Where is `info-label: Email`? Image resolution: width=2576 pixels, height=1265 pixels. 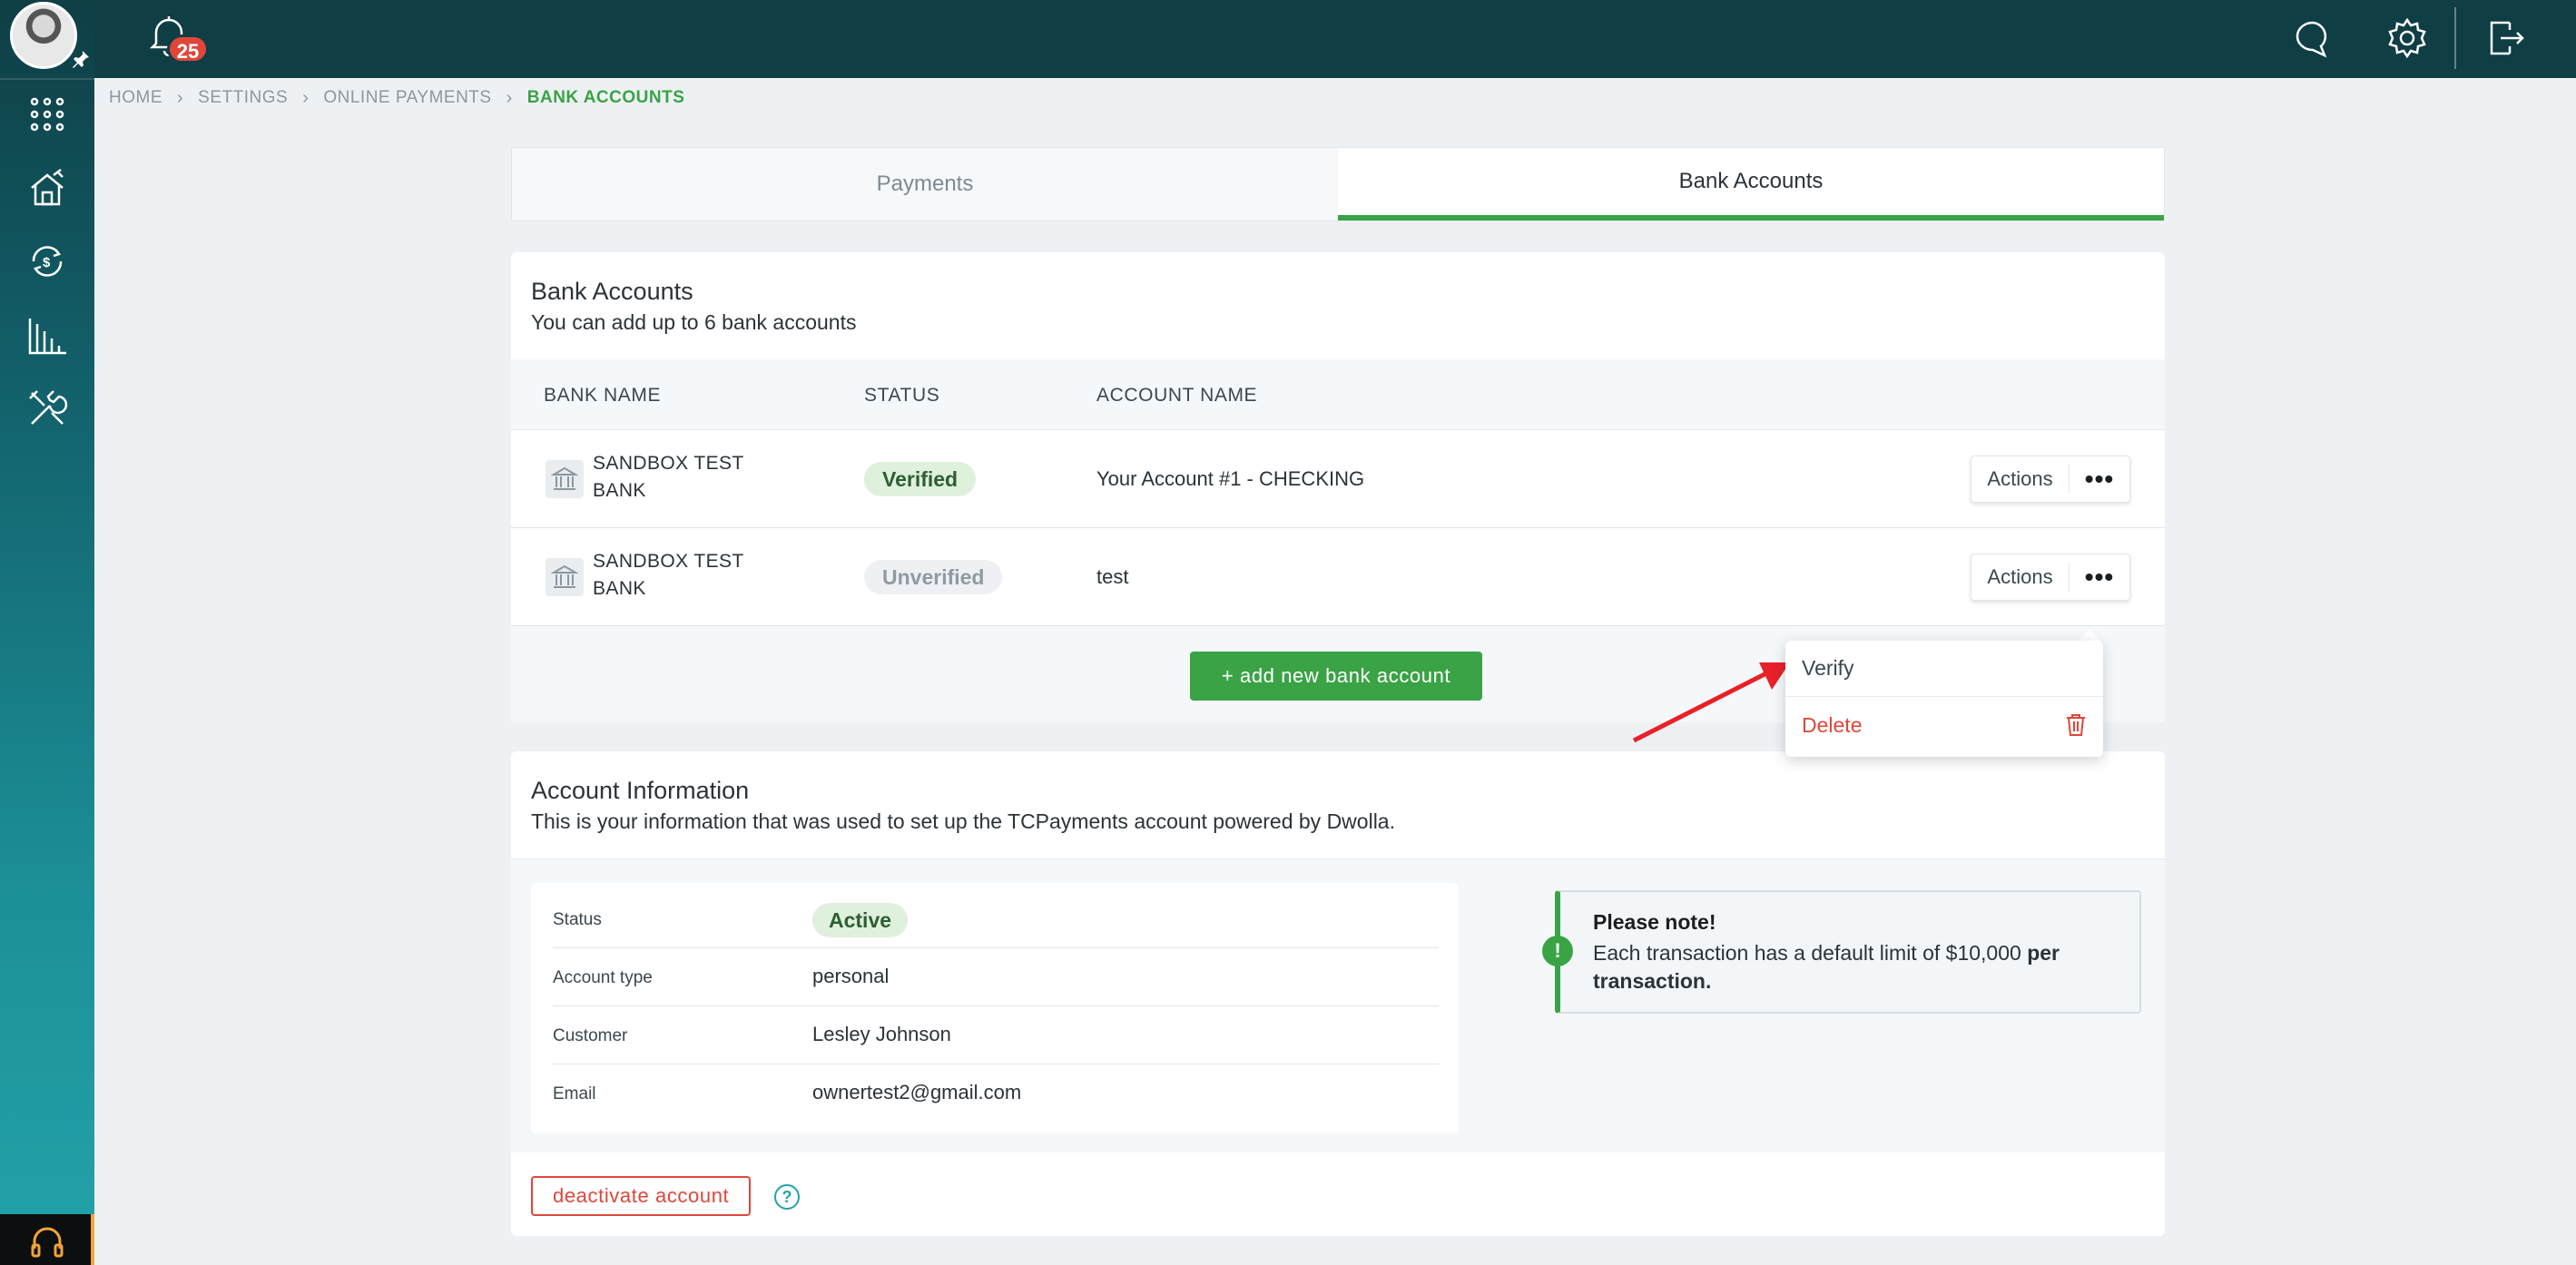 info-label: Email is located at coordinates (574, 1093).